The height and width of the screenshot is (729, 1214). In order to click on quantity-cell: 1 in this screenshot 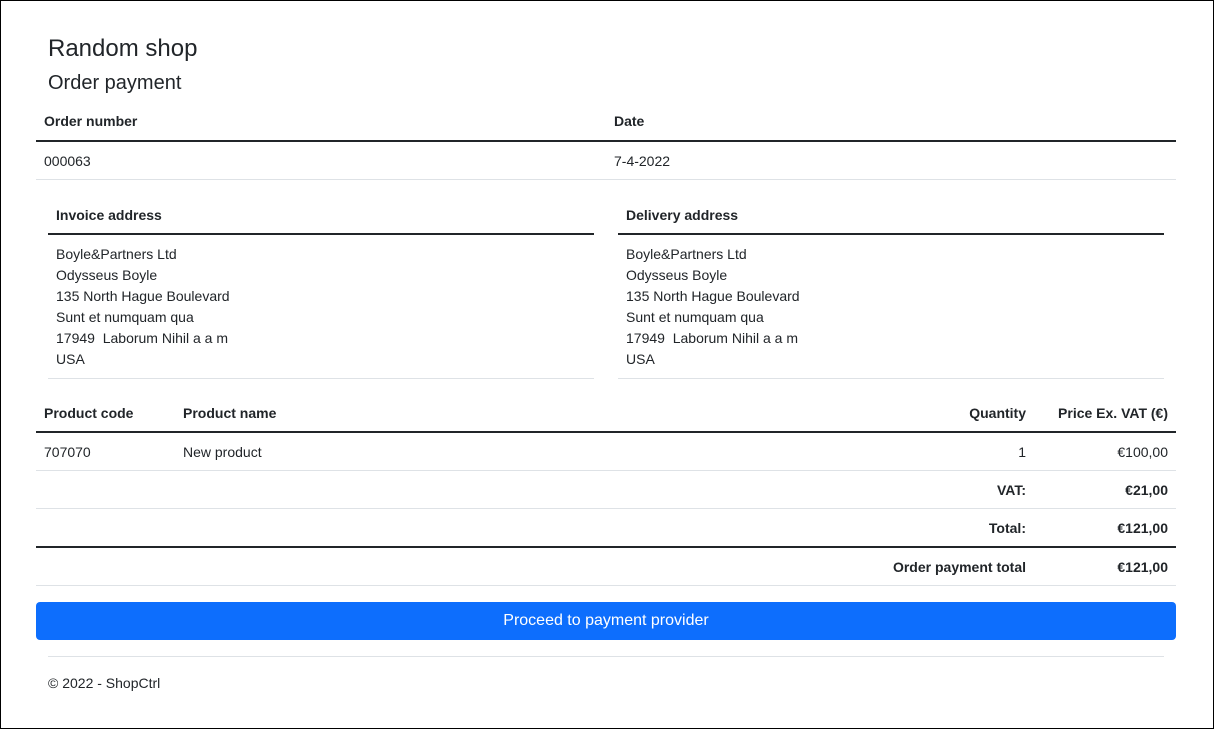, I will do `click(951, 451)`.